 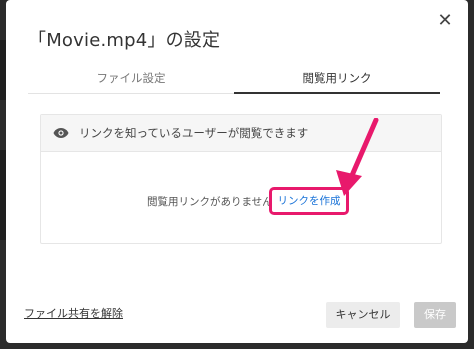 What do you see at coordinates (73, 313) in the screenshot?
I see `unshare-file-link: ファイル共有を解除` at bounding box center [73, 313].